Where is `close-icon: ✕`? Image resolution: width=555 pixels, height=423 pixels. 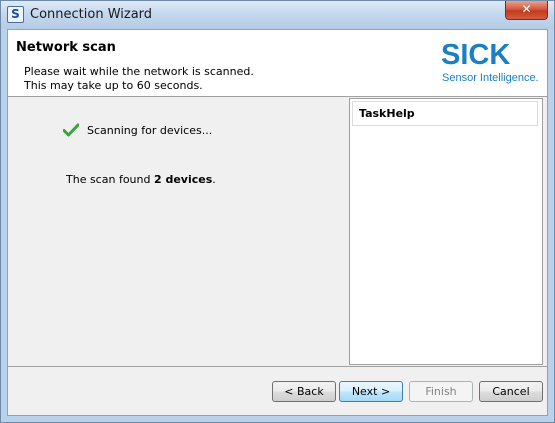 close-icon: ✕ is located at coordinates (526, 10).